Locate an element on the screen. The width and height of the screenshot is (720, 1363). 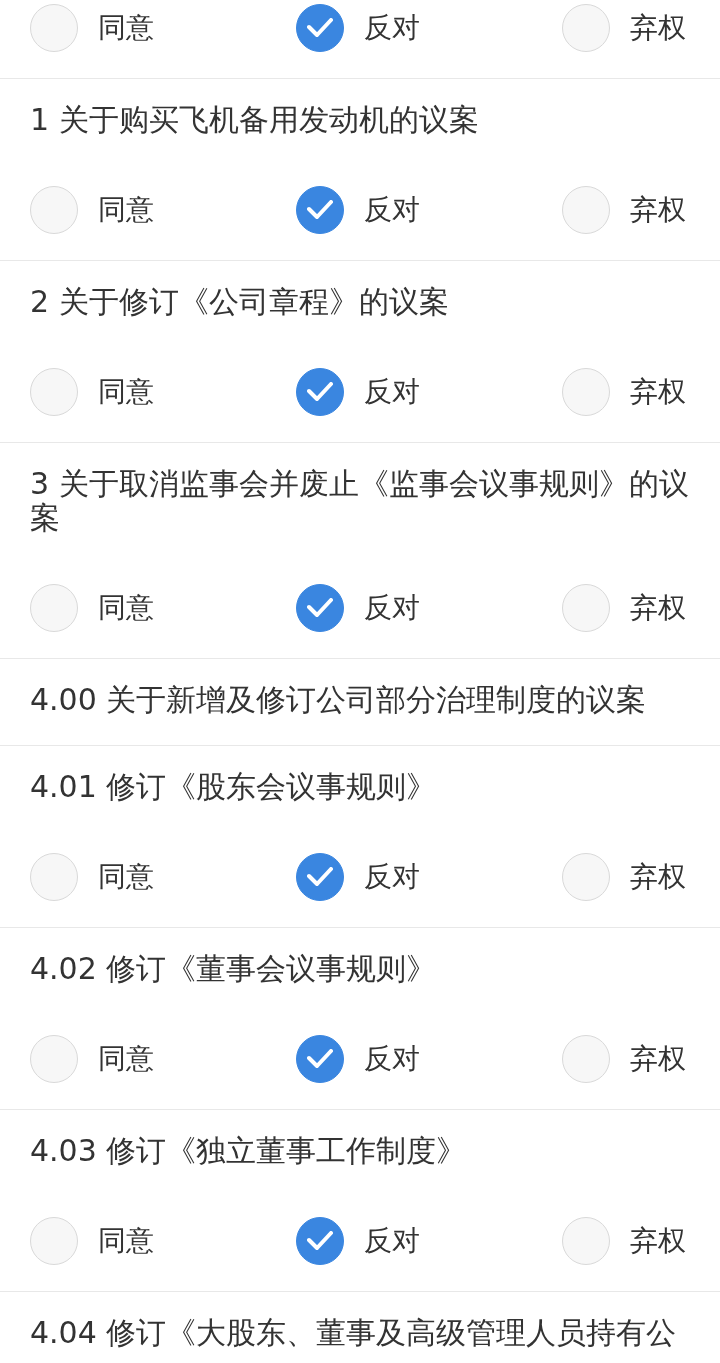
motion-title: 4.03 修订《独立董事工作制度》 is located at coordinates (248, 1151).